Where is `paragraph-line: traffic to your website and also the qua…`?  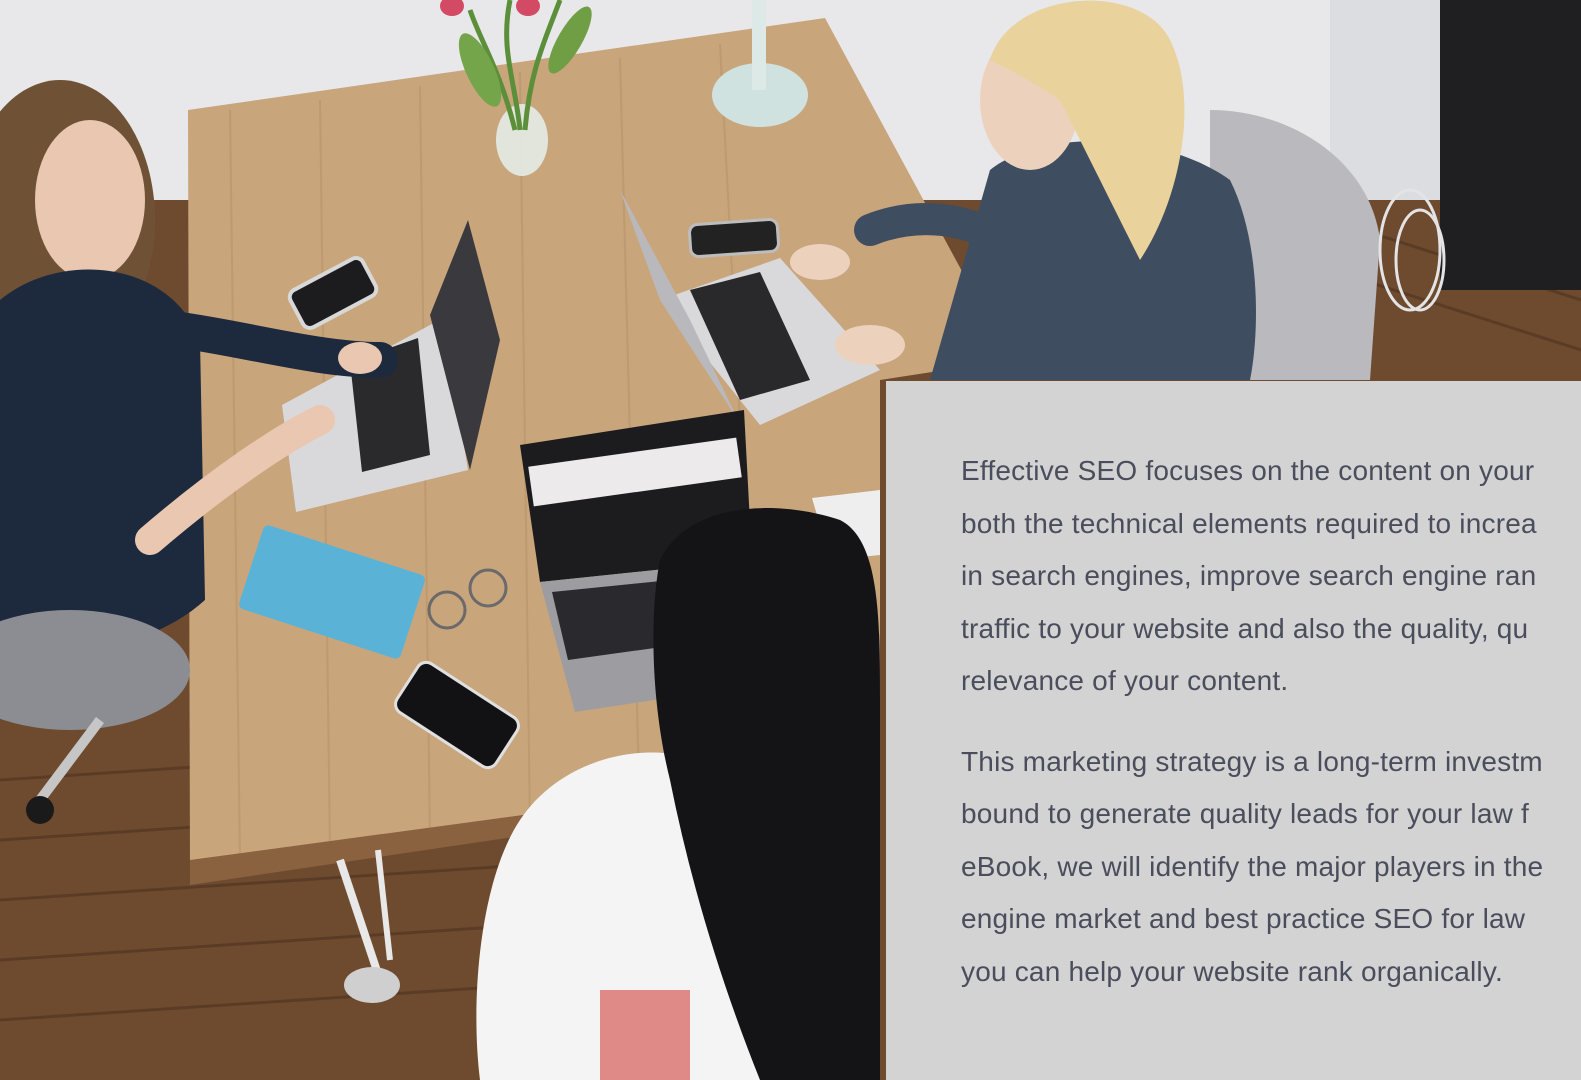
paragraph-line: traffic to your website and also the qua… is located at coordinates (1245, 628).